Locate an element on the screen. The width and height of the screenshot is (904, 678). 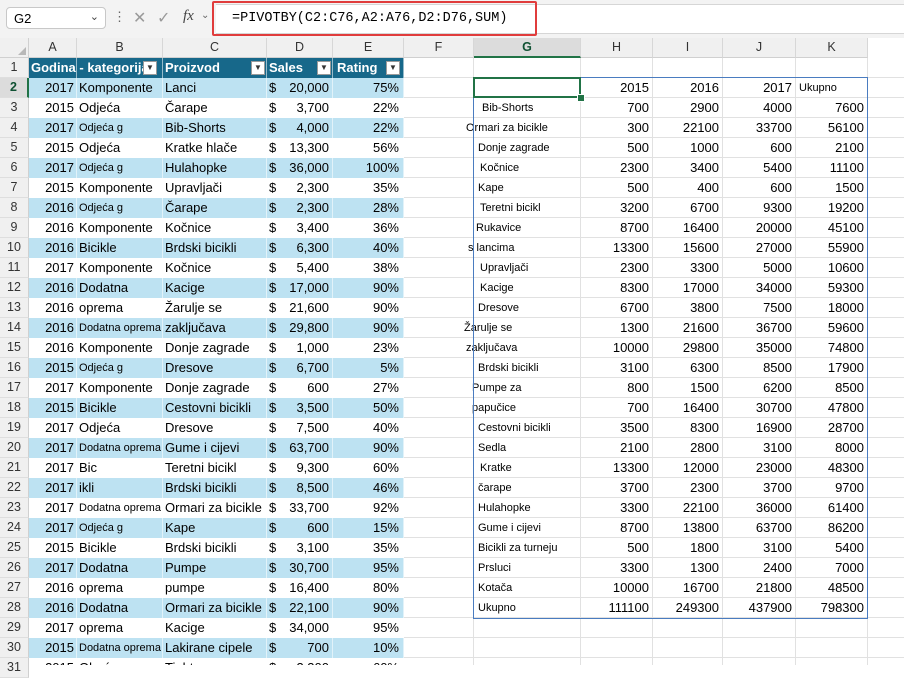
pivot-row-label: s lancima is located at coordinates (523, 248).